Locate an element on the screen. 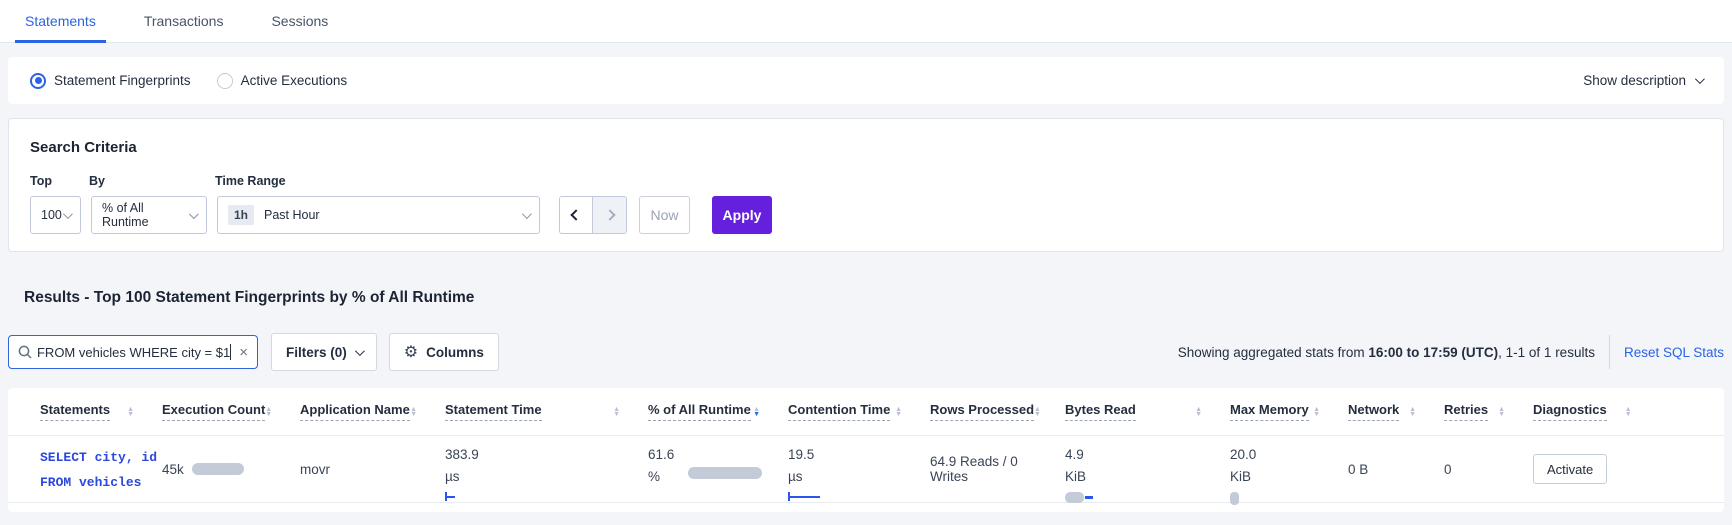  contention-time-value: 19.5 is located at coordinates (801, 454).